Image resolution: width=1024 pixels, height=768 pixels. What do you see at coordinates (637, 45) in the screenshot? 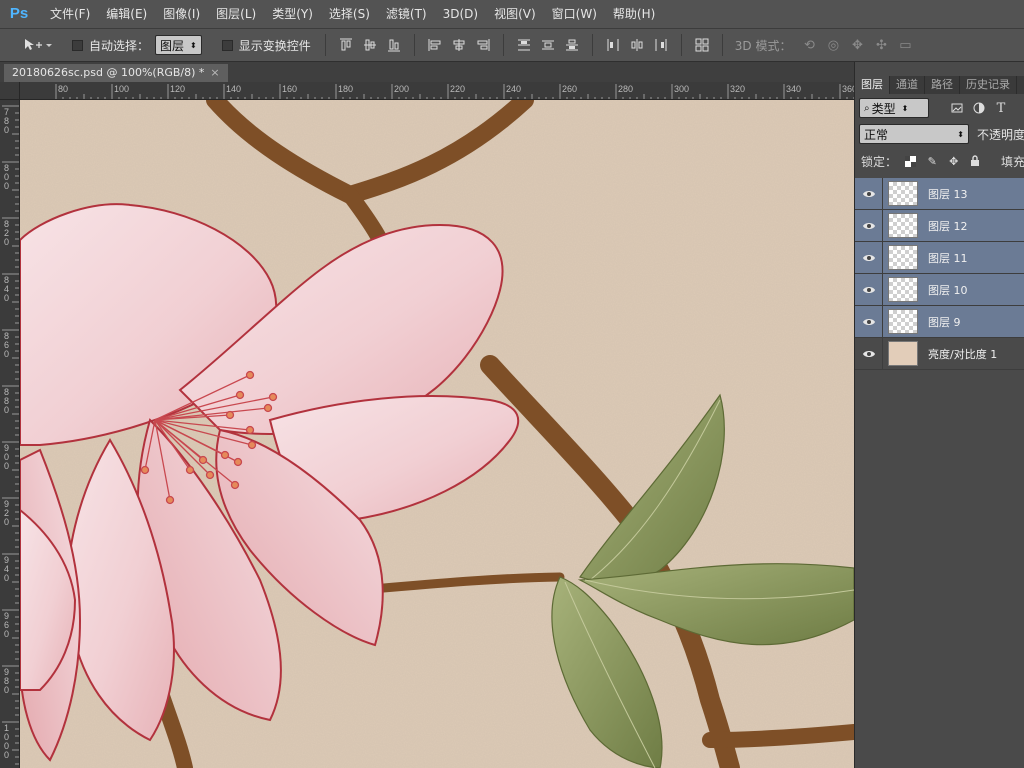
I see `distribute-horizontal-centers-icon` at bounding box center [637, 45].